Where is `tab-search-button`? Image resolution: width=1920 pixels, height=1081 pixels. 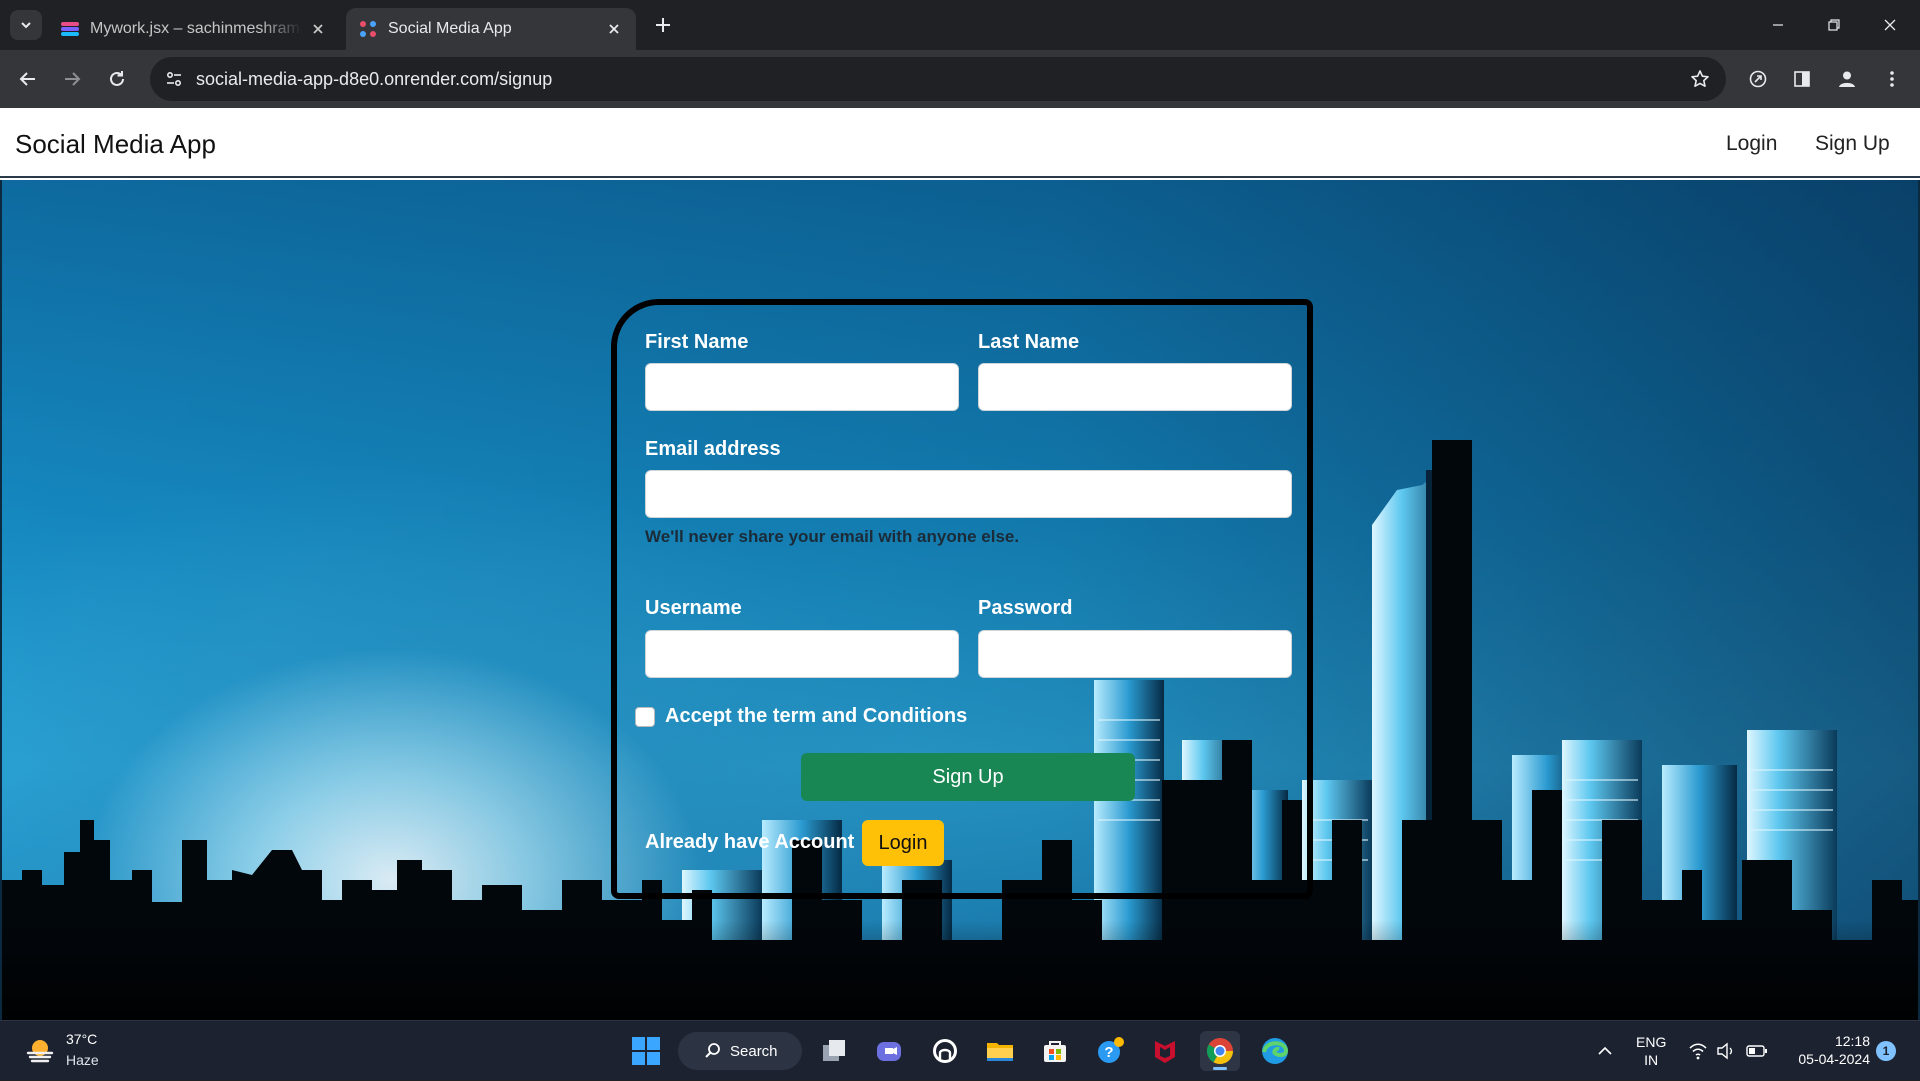 tab-search-button is located at coordinates (26, 25).